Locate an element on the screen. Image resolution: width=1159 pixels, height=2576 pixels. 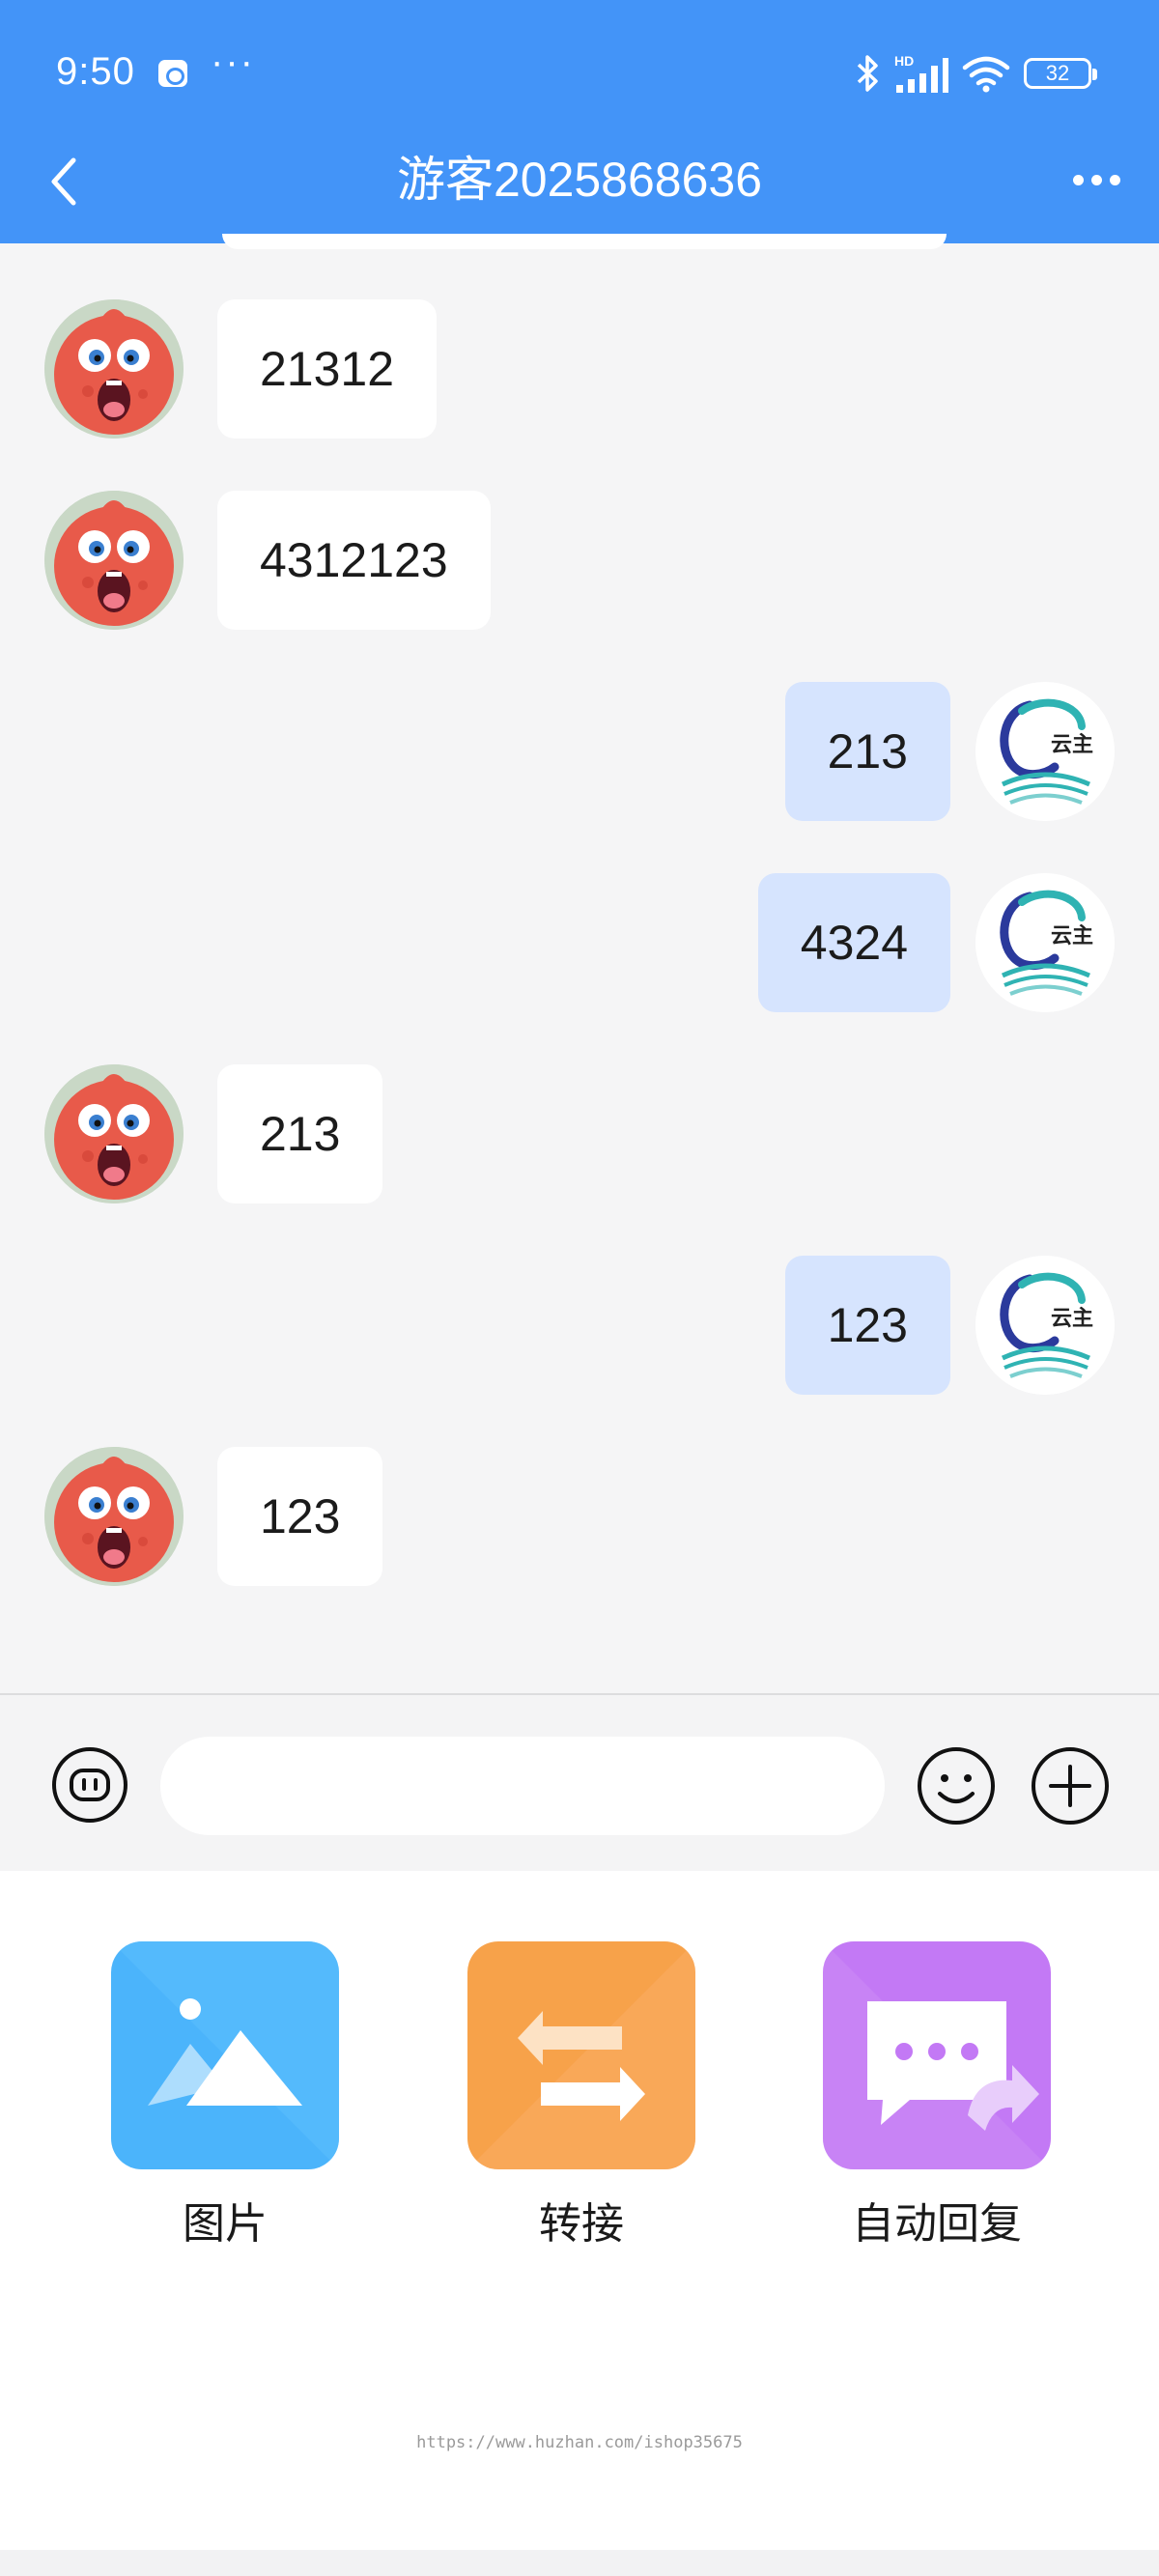
status-bar: 9:50 ··· HD 32 is located at coordinates (579, 72).